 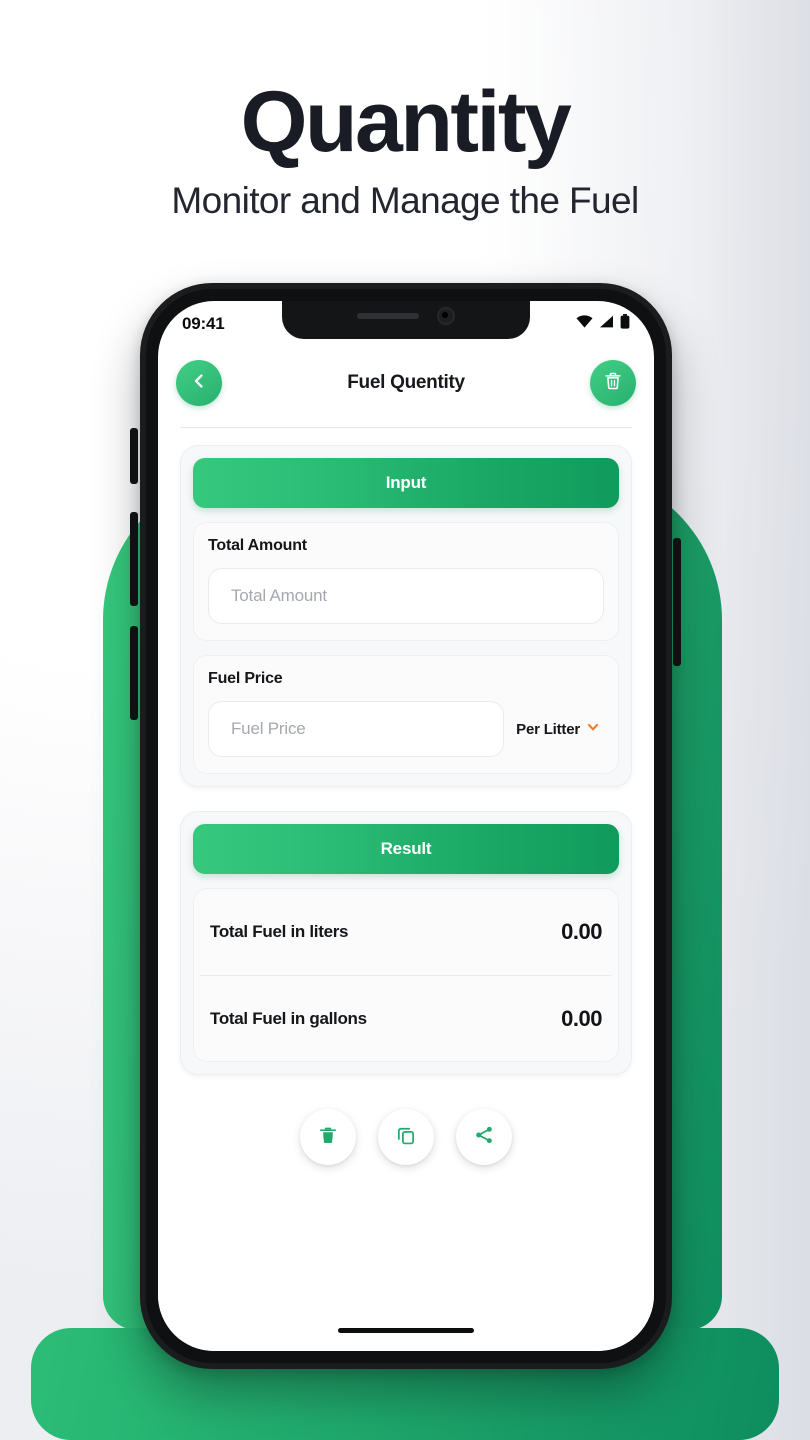 I want to click on wifi-icon, so click(x=584, y=324).